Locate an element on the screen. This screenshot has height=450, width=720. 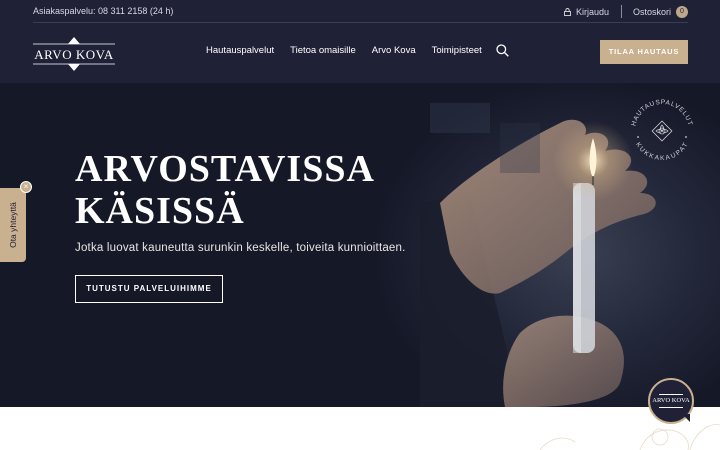
close-icon: × is located at coordinates (26, 187).